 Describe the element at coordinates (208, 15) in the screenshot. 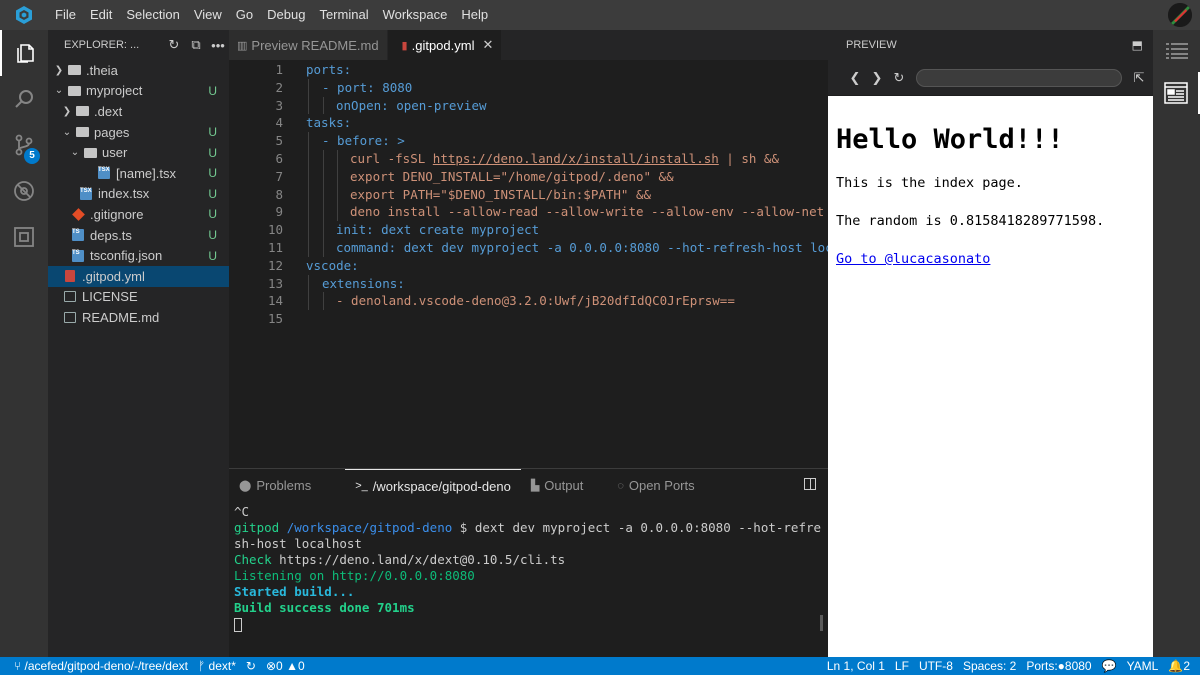

I see `menu-view: View` at that location.